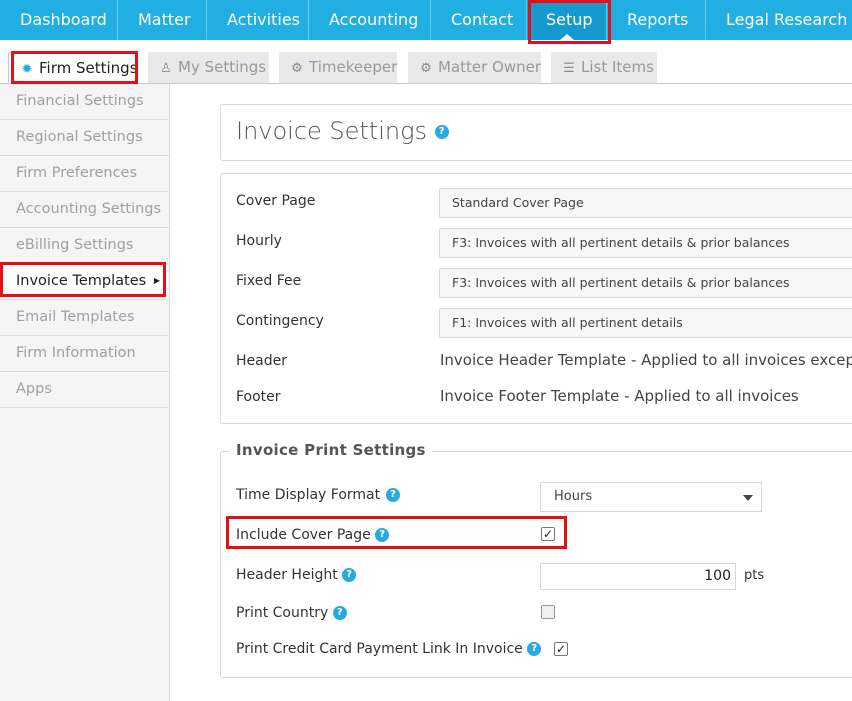  Describe the element at coordinates (779, 20) in the screenshot. I see `nav-legal-research: Legal Research` at that location.